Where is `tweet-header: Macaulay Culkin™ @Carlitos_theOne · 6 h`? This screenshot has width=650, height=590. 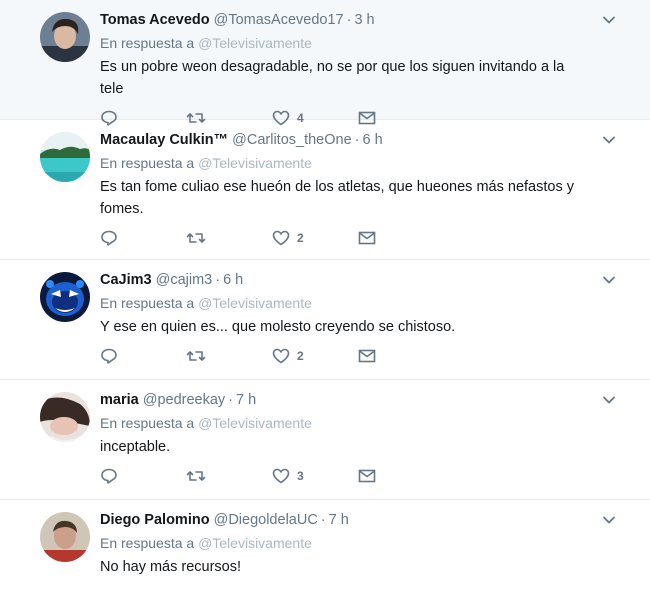
tweet-header: Macaulay Culkin™ @Carlitos_theOne · 6 h is located at coordinates (368, 140).